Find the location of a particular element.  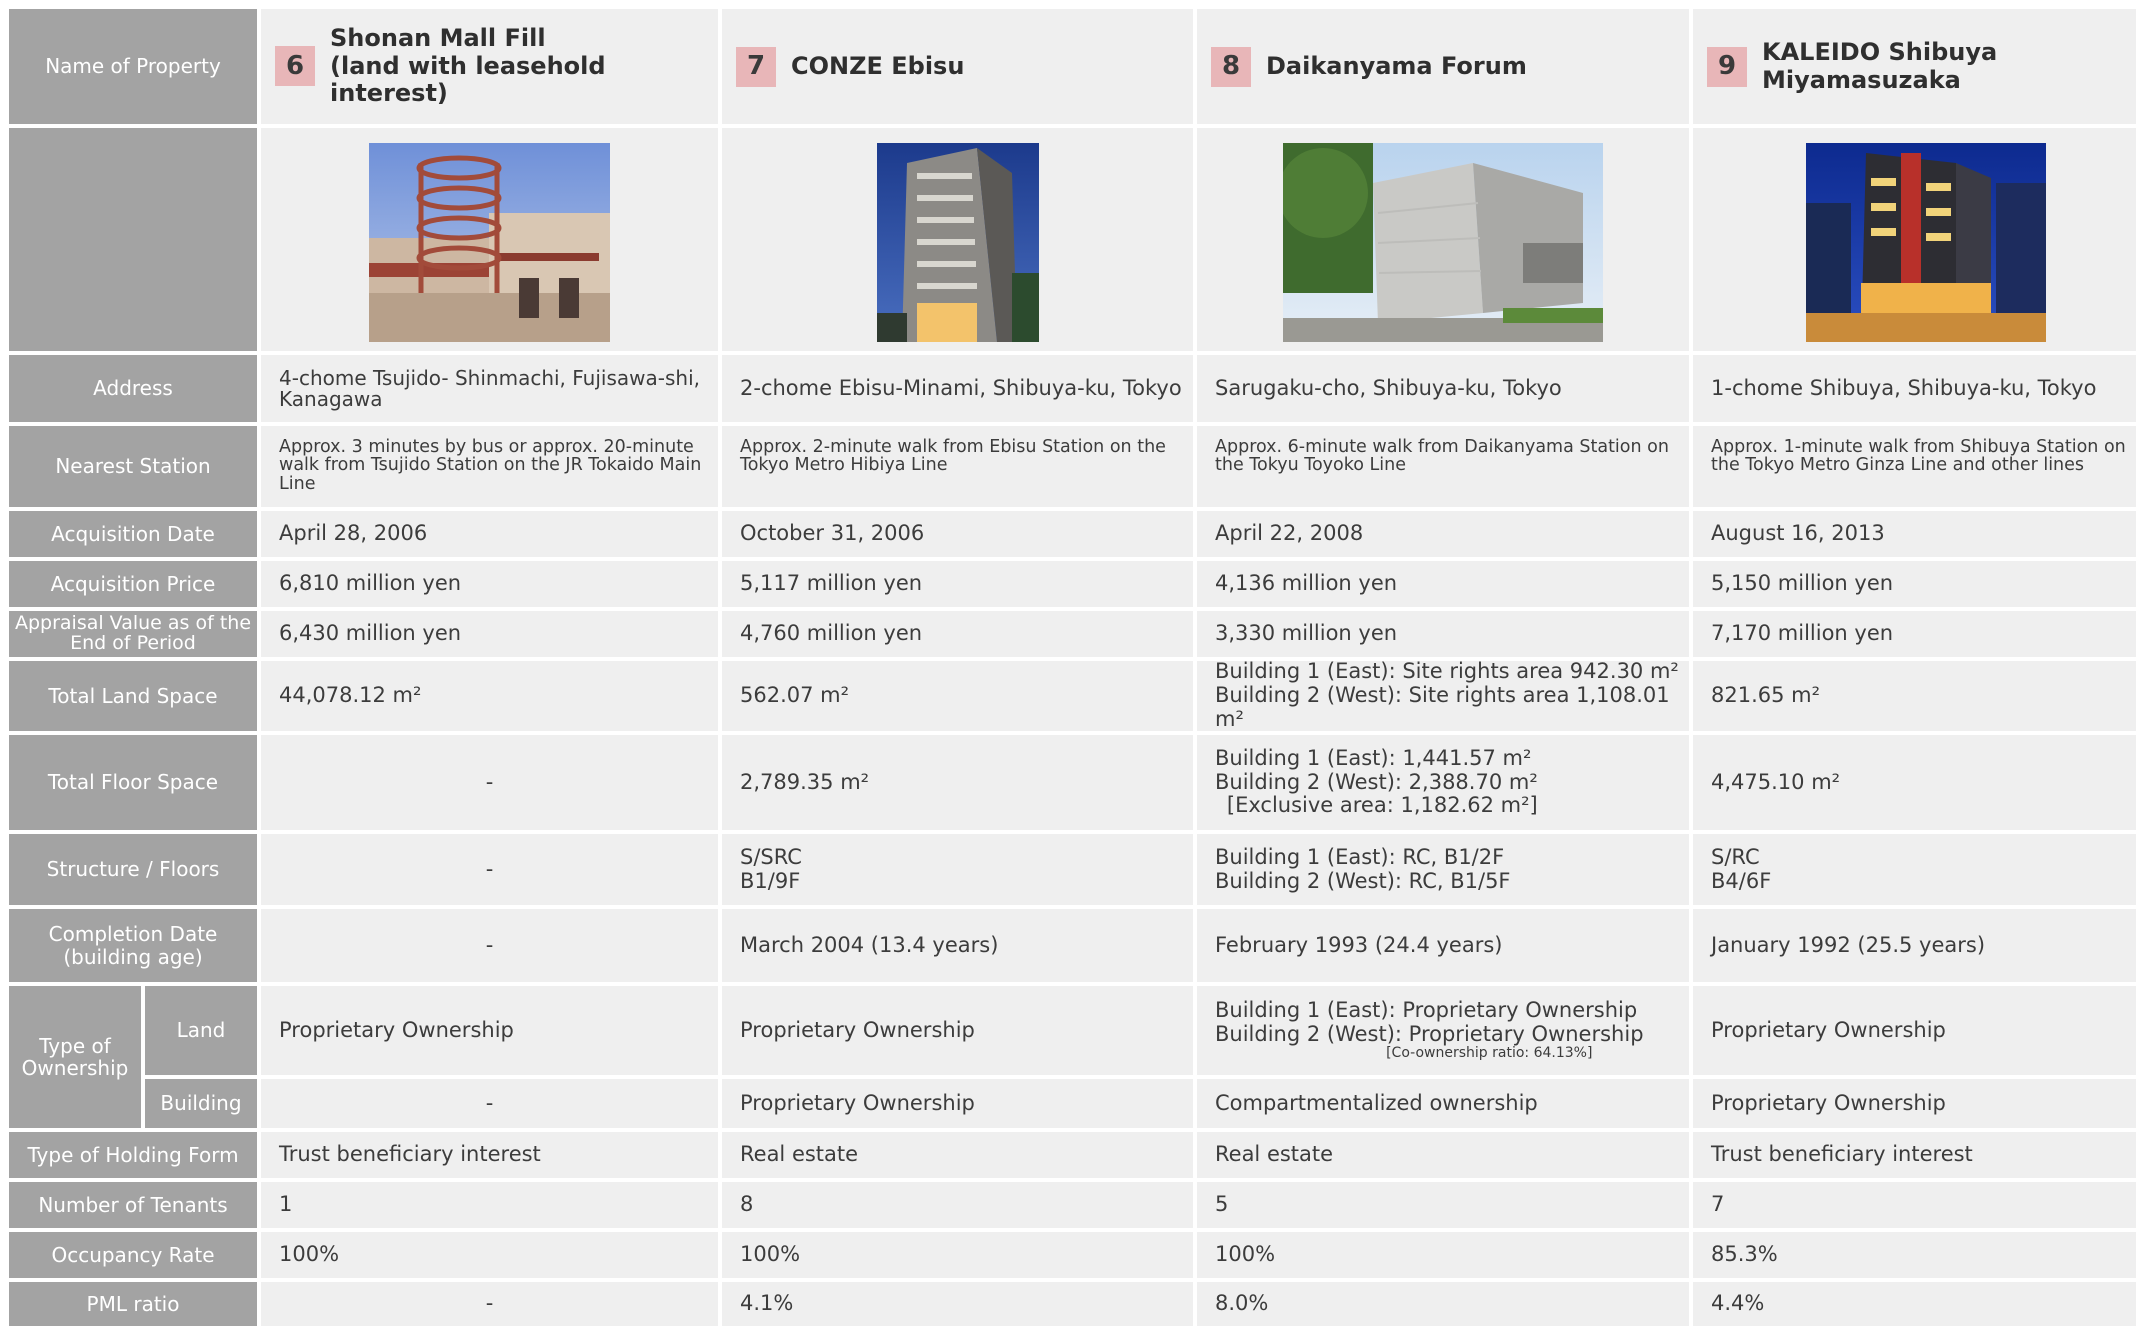

office-building-photo is located at coordinates (957, 242).